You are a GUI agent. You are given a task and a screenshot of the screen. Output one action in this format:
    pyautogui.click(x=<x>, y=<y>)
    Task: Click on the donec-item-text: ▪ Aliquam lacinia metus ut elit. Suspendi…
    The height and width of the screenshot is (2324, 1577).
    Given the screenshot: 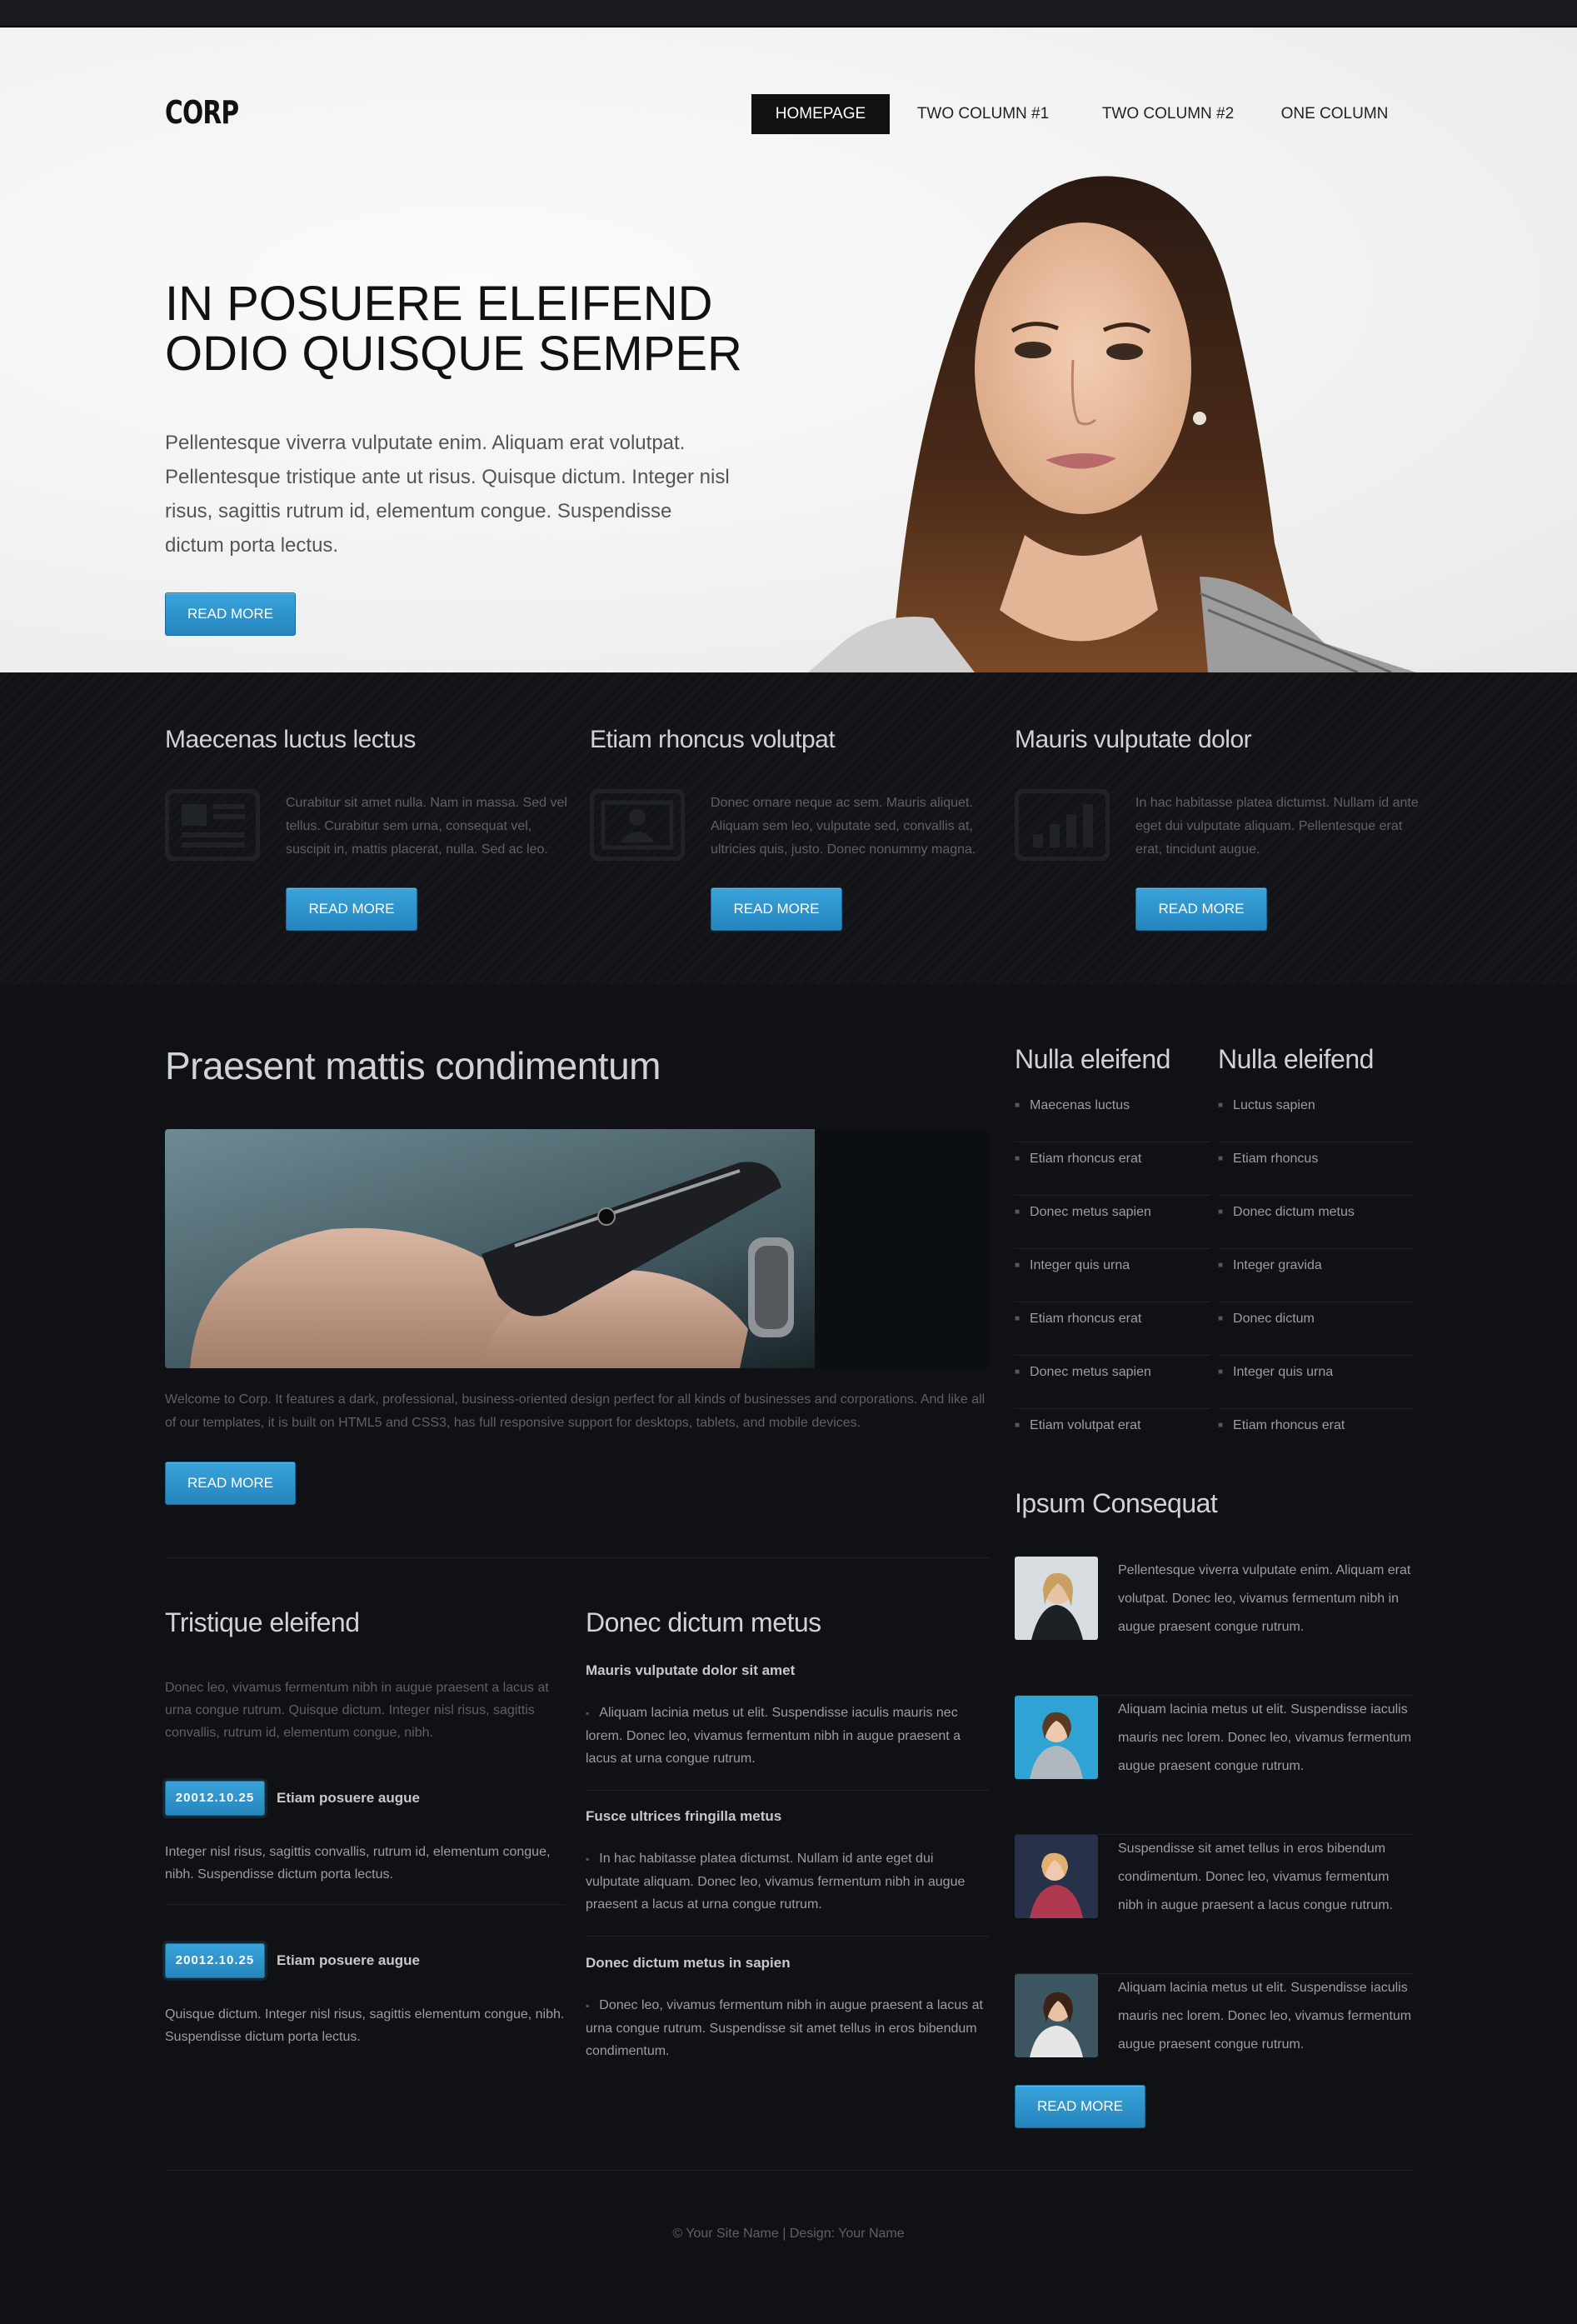 What is the action you would take?
    pyautogui.click(x=774, y=1736)
    